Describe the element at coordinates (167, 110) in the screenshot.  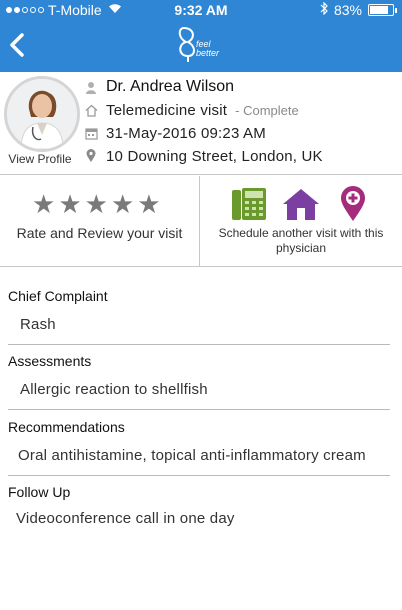
I see `visit-type: Telemedicine visit` at that location.